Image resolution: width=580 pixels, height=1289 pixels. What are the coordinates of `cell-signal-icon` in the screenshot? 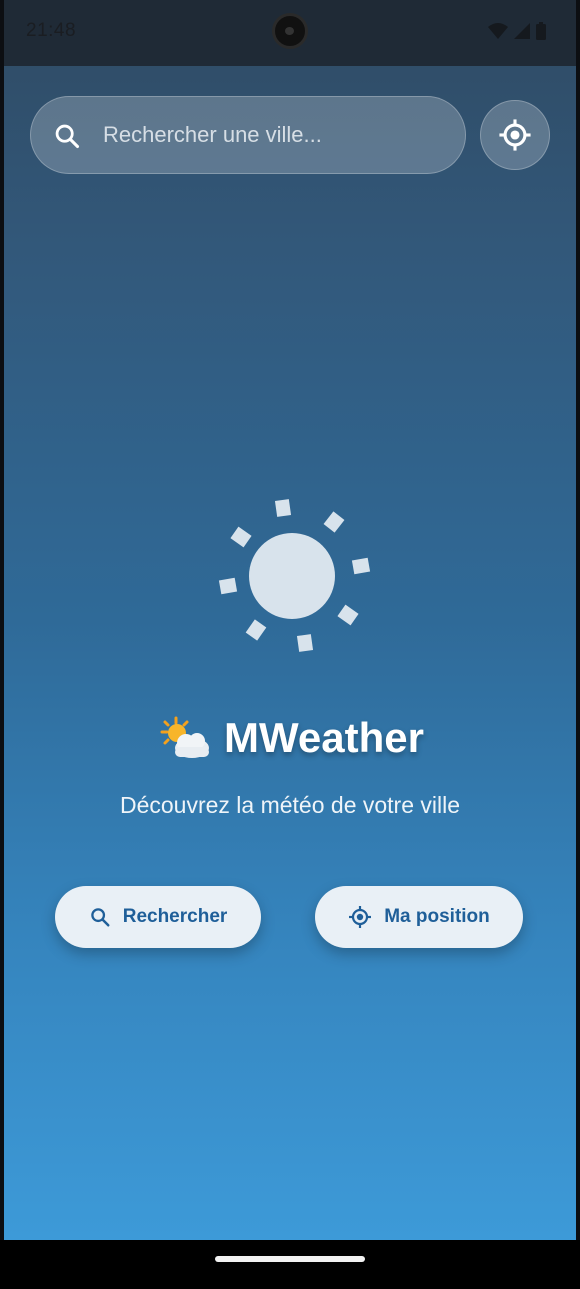 It's located at (522, 31).